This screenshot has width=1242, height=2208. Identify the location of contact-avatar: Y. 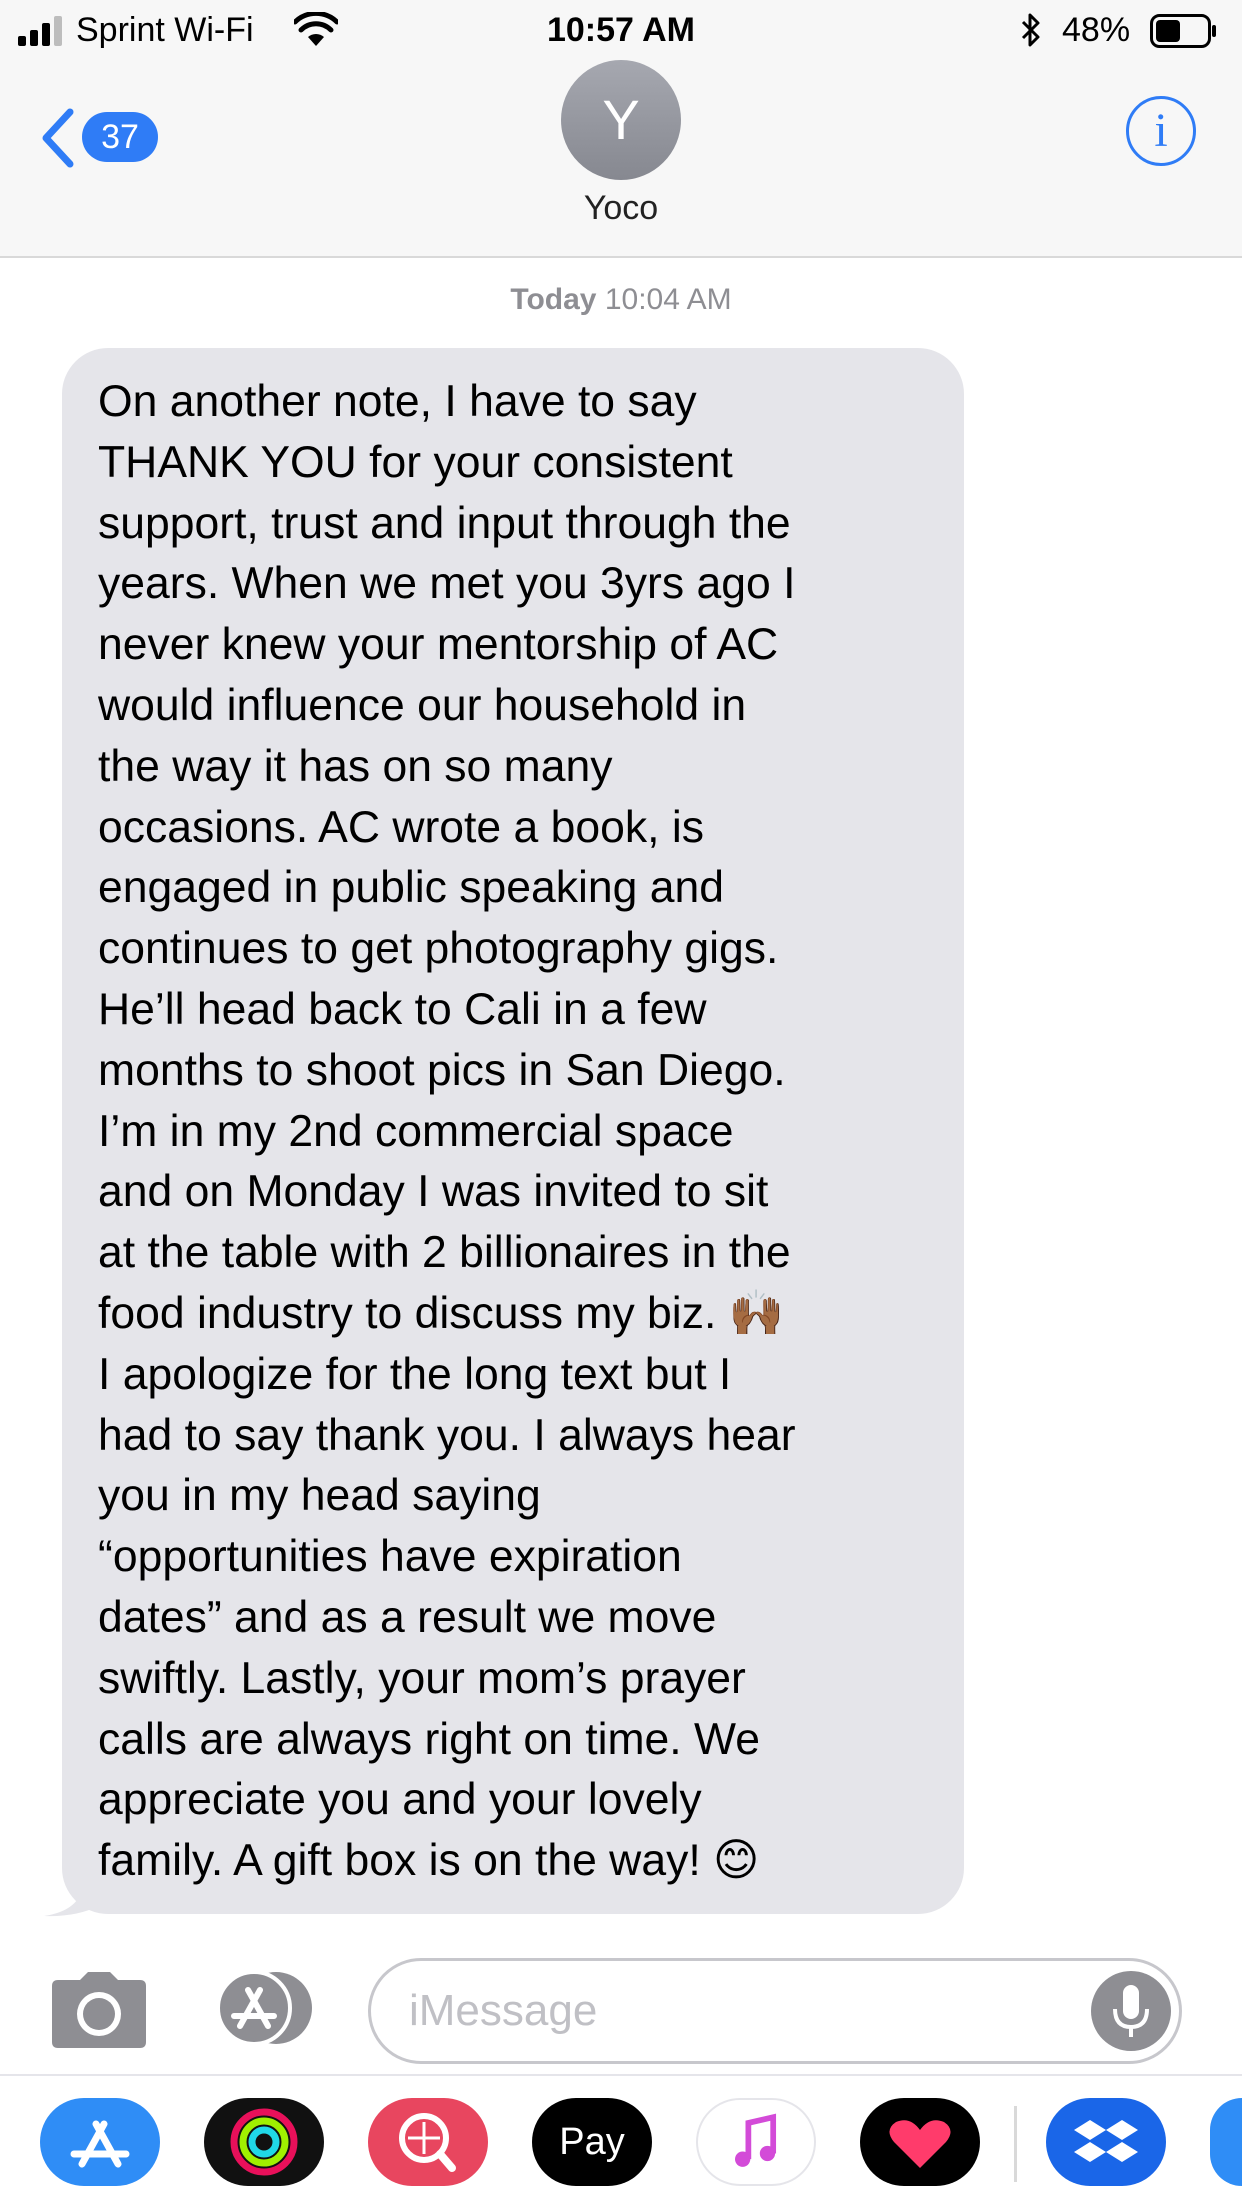
(621, 120).